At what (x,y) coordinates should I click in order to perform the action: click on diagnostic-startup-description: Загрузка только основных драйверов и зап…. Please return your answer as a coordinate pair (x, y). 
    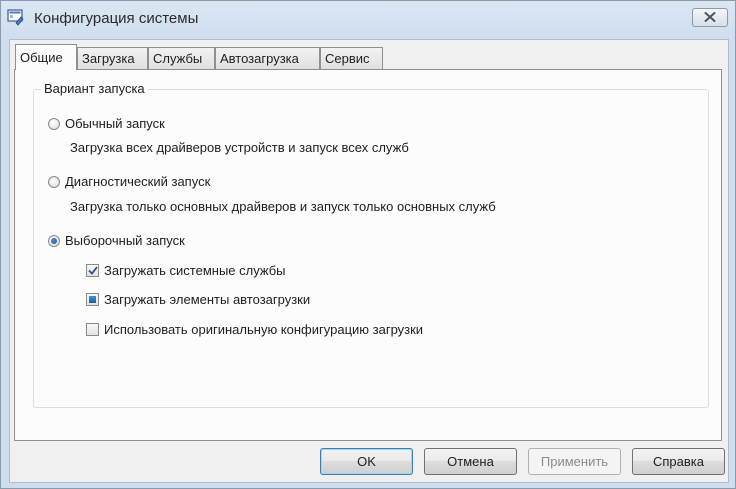
    Looking at the image, I should click on (283, 206).